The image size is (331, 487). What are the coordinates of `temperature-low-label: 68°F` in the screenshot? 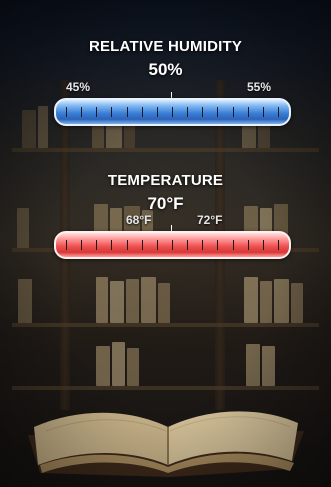 It's located at (139, 220).